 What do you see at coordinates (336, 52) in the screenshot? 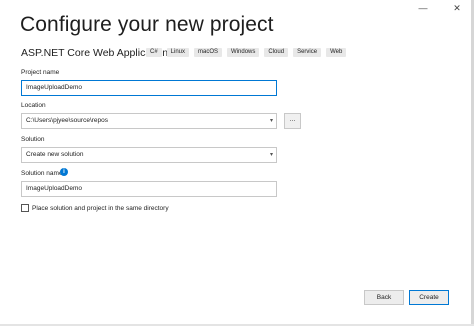
I see `tag-web: Web` at bounding box center [336, 52].